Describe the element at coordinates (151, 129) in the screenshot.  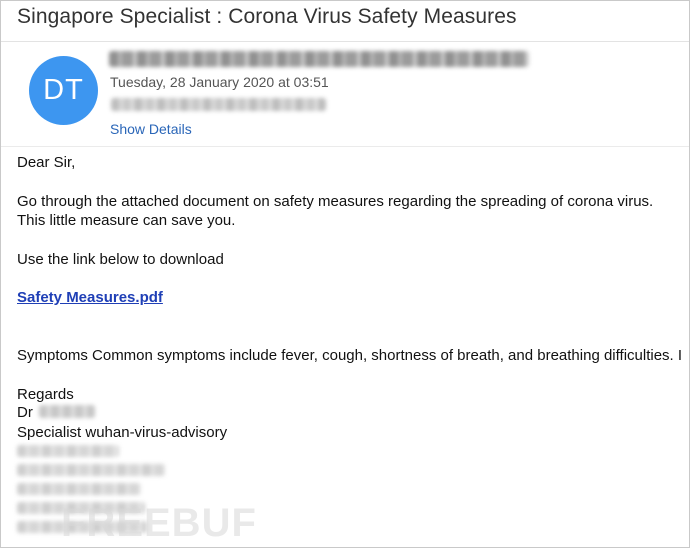
I see `show-details-link: Show Details` at that location.